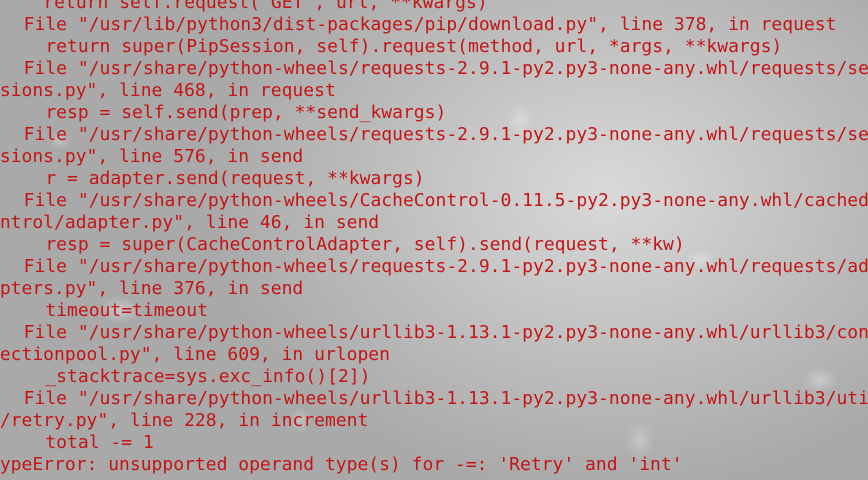 This screenshot has width=868, height=480. What do you see at coordinates (224, 112) in the screenshot?
I see `traceback-line-6: resp = self.send(prep, **send_kwargs)` at bounding box center [224, 112].